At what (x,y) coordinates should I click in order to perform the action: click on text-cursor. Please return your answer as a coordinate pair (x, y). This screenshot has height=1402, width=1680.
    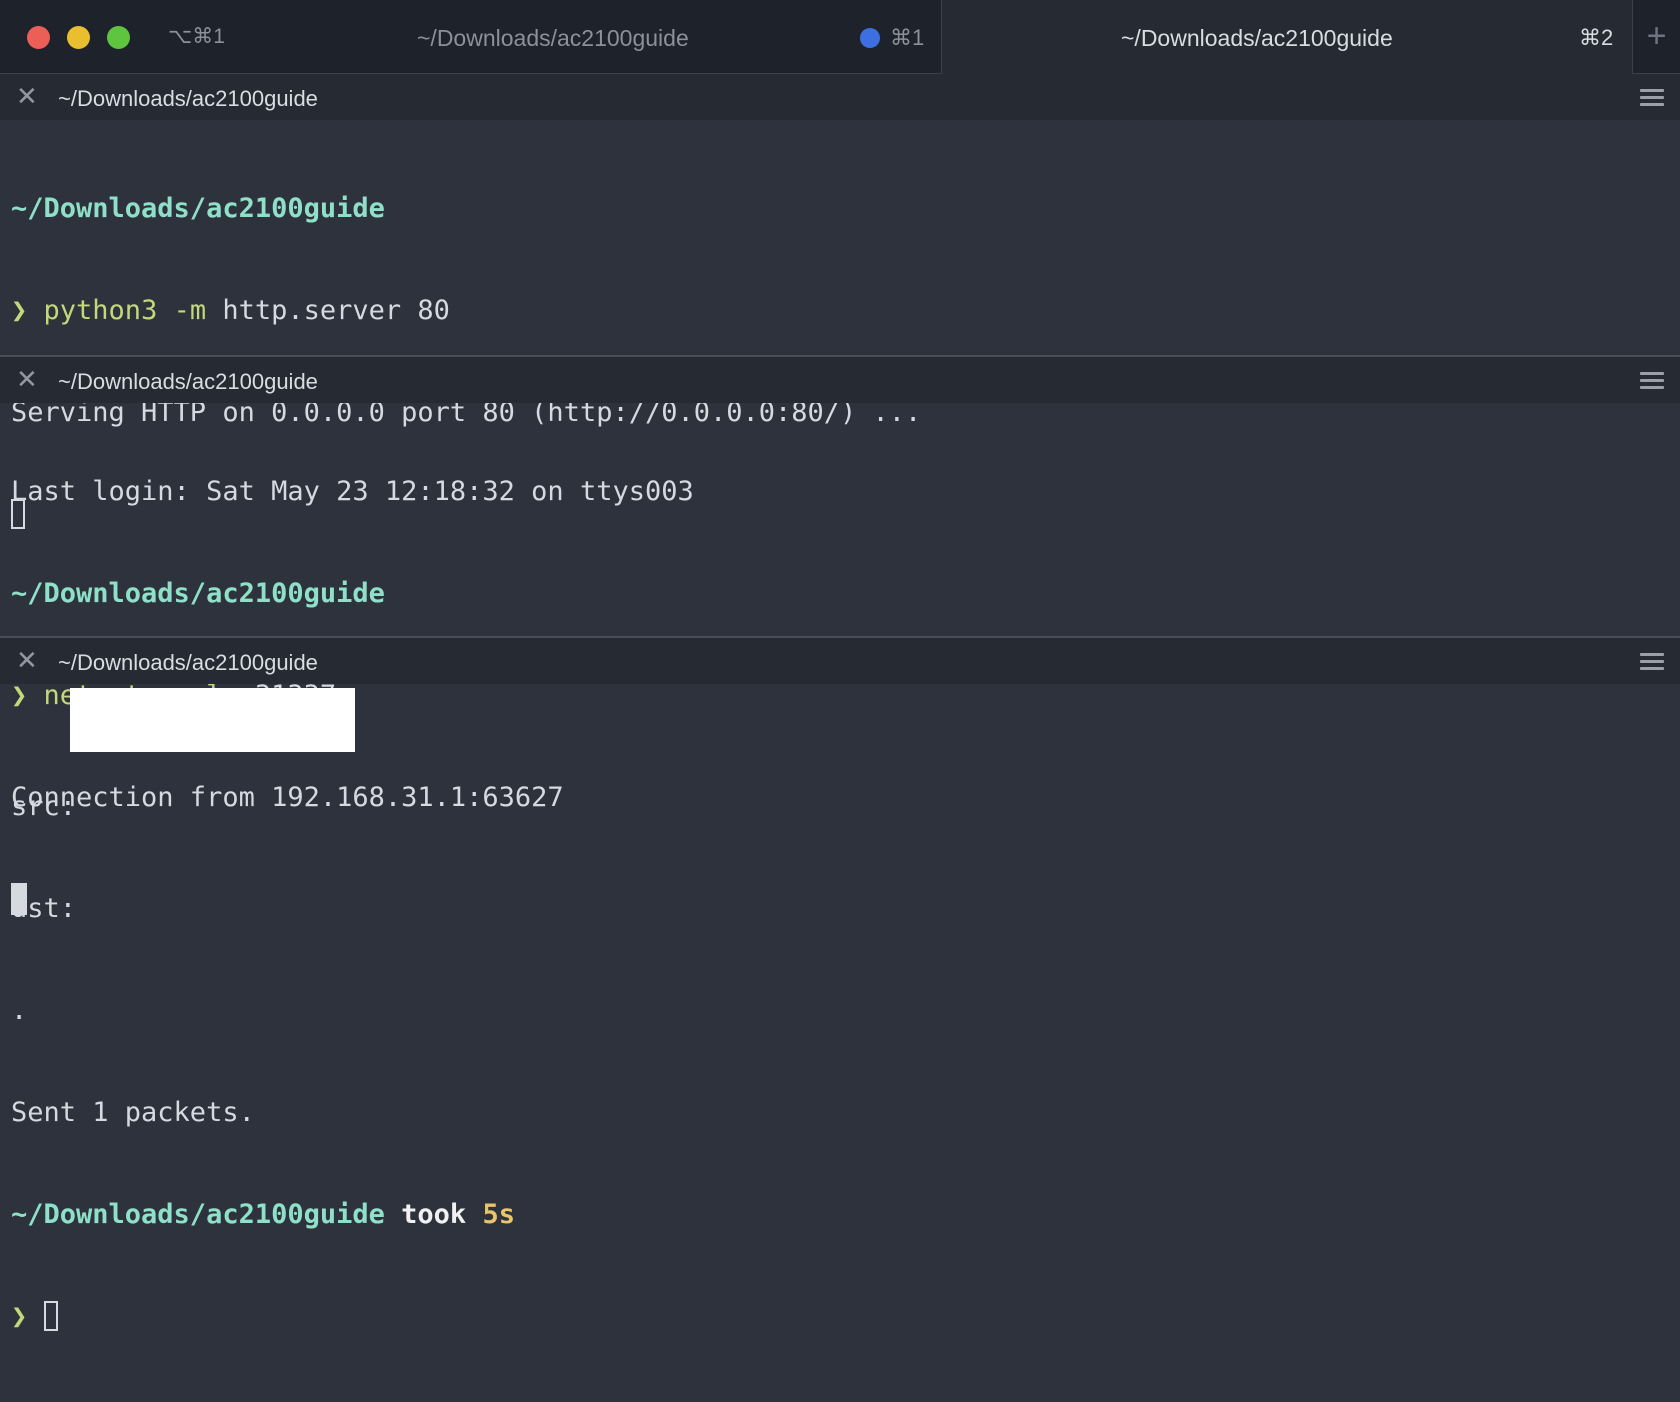
    Looking at the image, I should click on (50, 1316).